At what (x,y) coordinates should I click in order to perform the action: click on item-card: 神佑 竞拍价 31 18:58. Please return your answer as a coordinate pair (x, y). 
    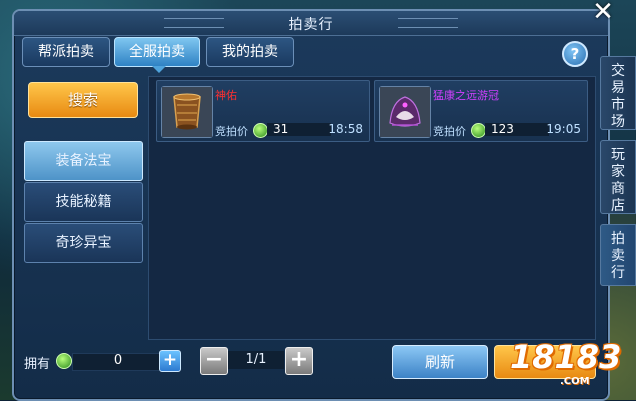
    Looking at the image, I should click on (263, 111).